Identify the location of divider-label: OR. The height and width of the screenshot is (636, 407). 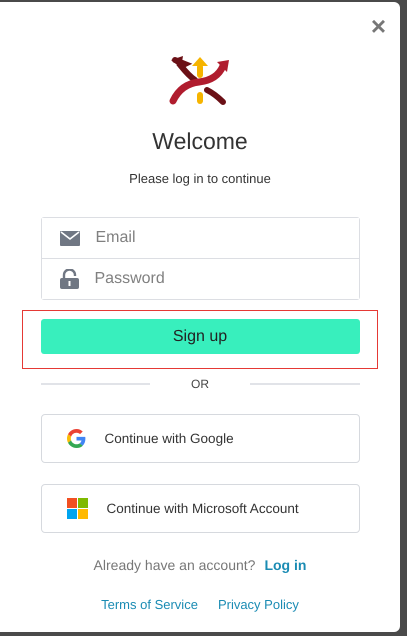
(200, 384).